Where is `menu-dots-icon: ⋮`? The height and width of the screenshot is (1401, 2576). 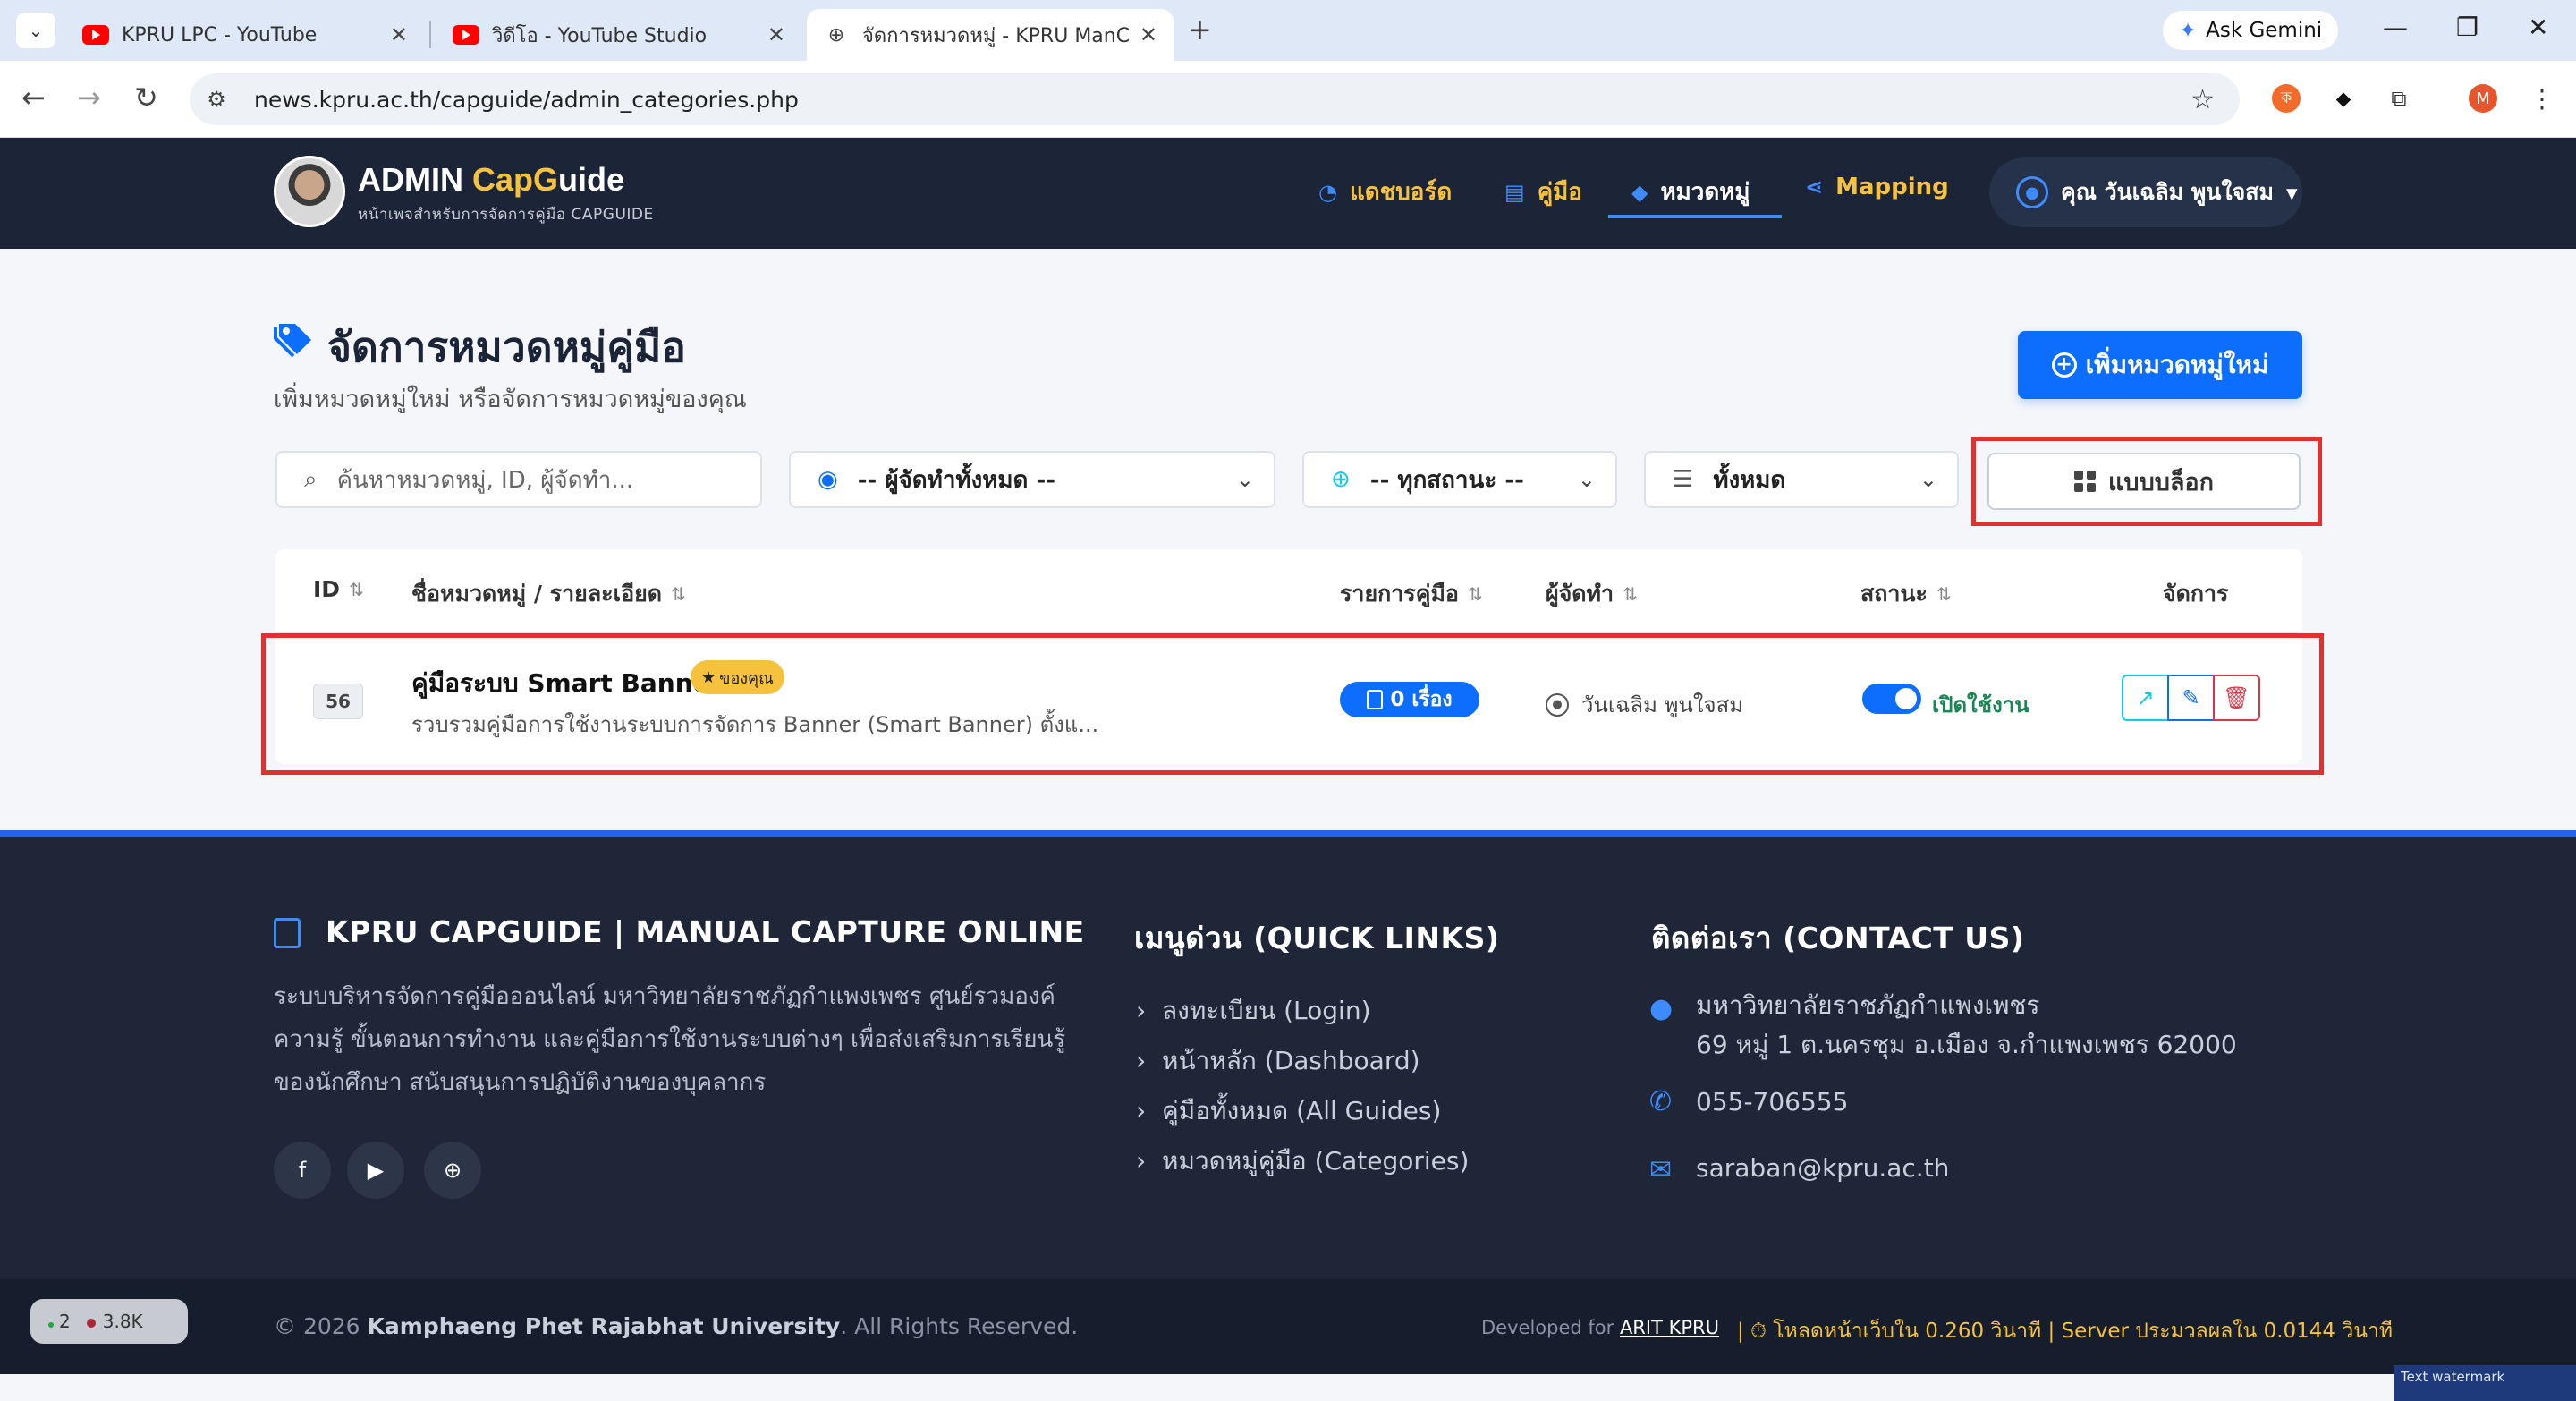
menu-dots-icon: ⋮ is located at coordinates (2542, 99).